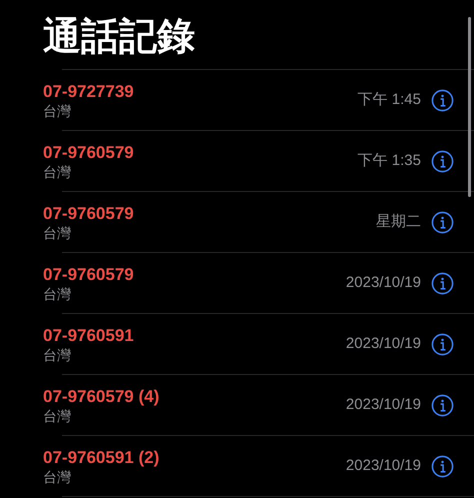 The height and width of the screenshot is (498, 474). I want to click on call-row: 07-9760579 (4) 台灣 2023/10/19, so click(237, 405).